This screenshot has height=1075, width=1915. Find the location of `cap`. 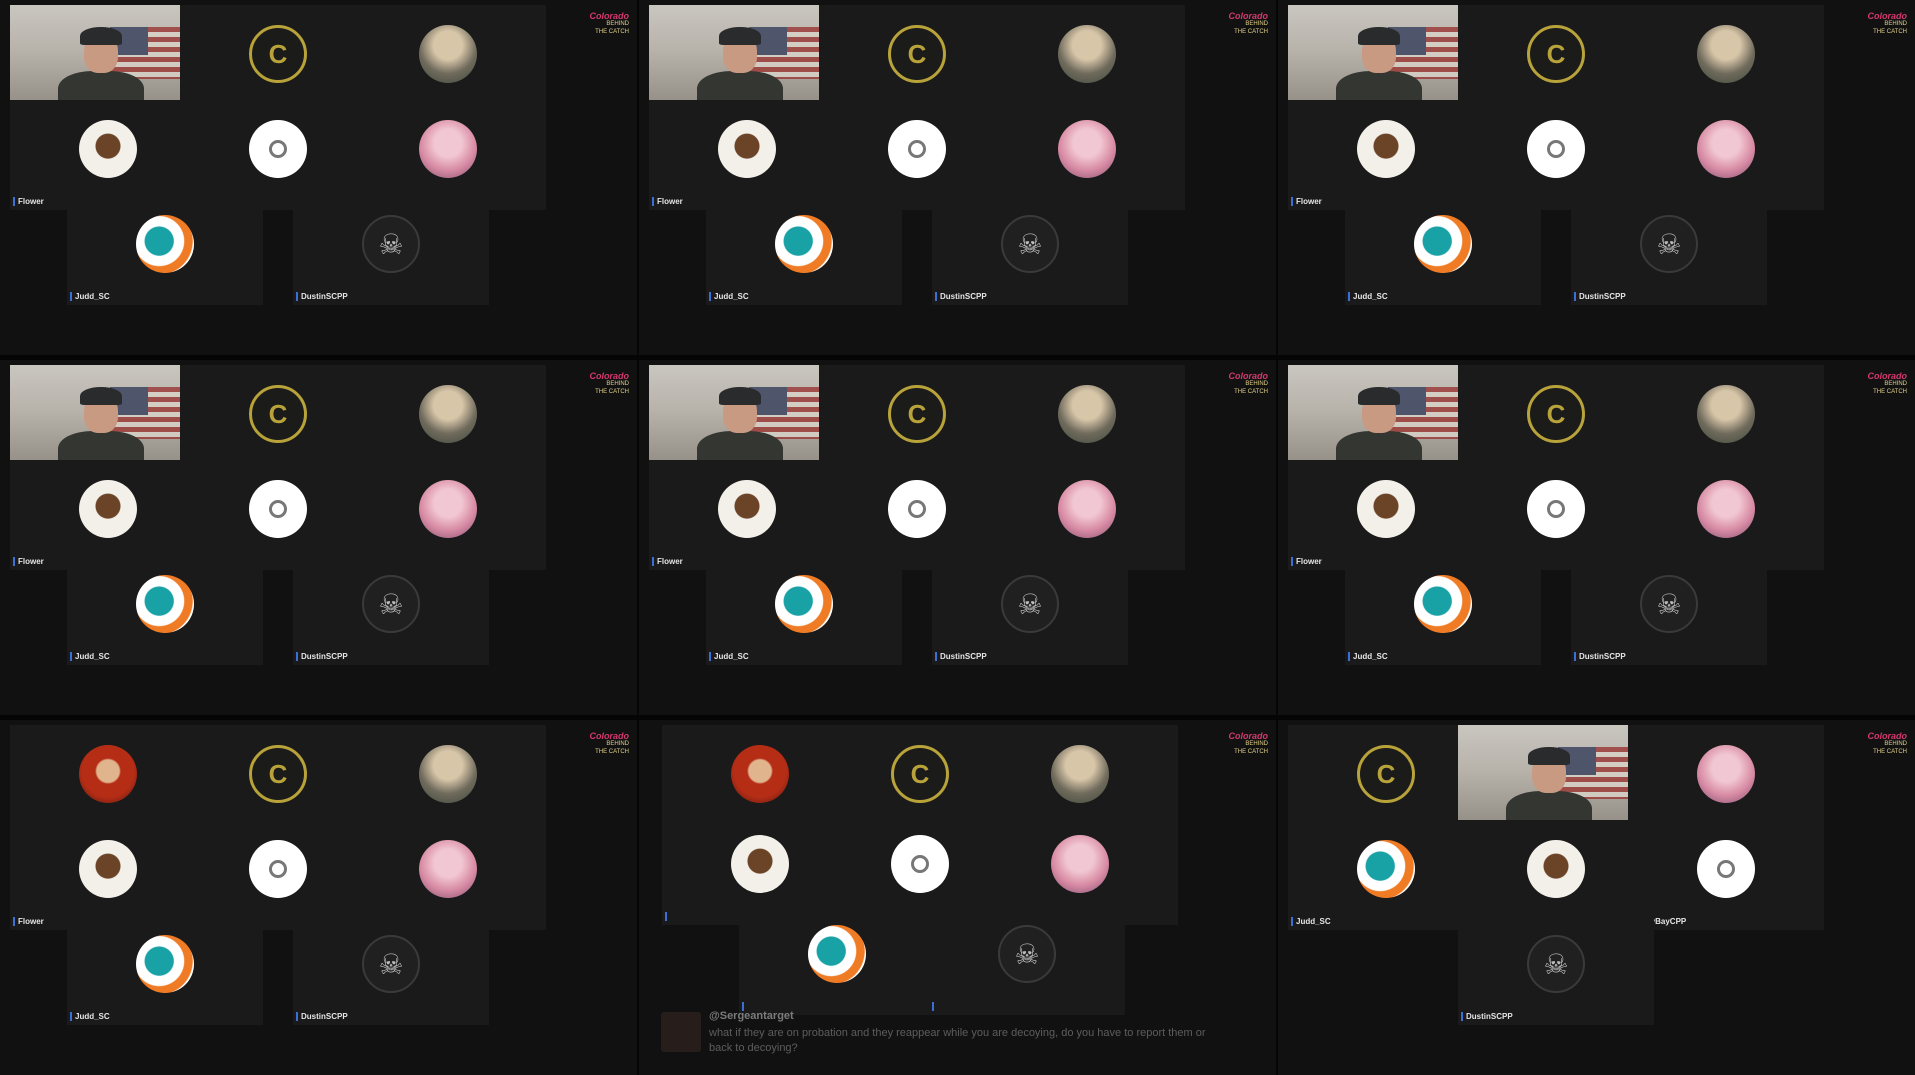

cap is located at coordinates (1379, 36).